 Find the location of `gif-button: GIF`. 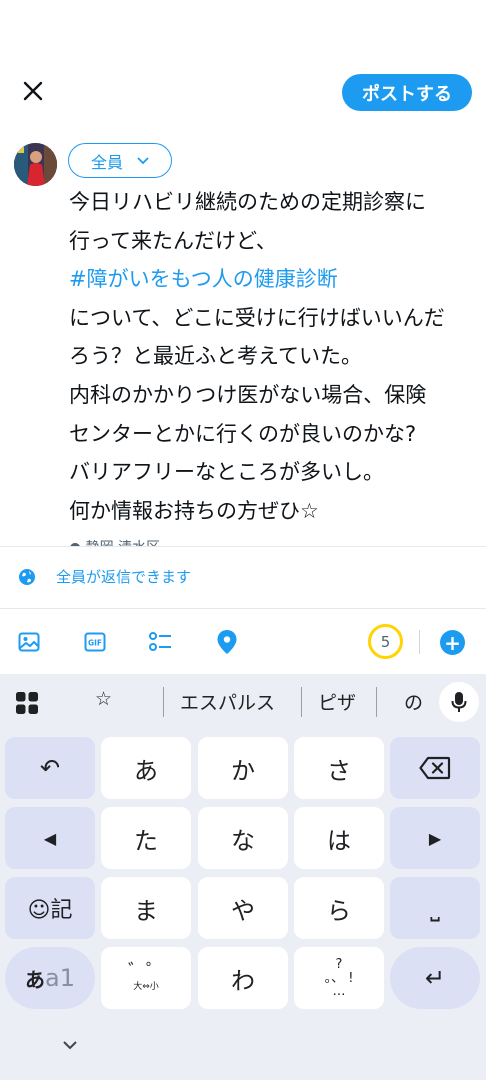

gif-button: GIF is located at coordinates (95, 642).